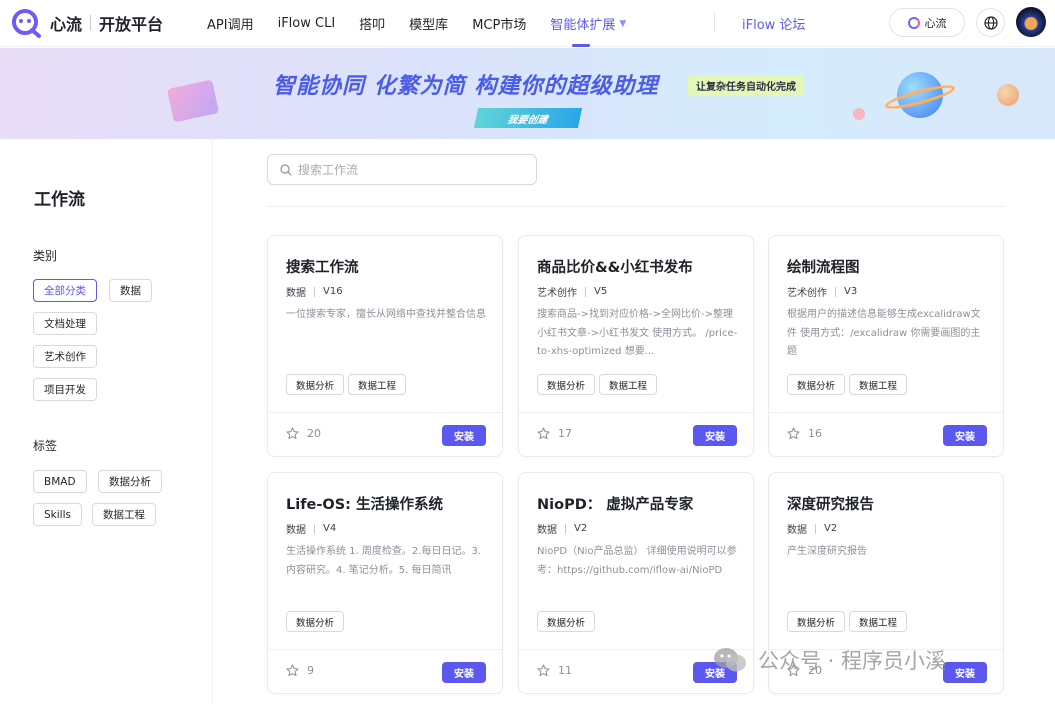 The width and height of the screenshot is (1055, 704). Describe the element at coordinates (364, 505) in the screenshot. I see `card-title: Life-OS: 生活操作系统` at that location.